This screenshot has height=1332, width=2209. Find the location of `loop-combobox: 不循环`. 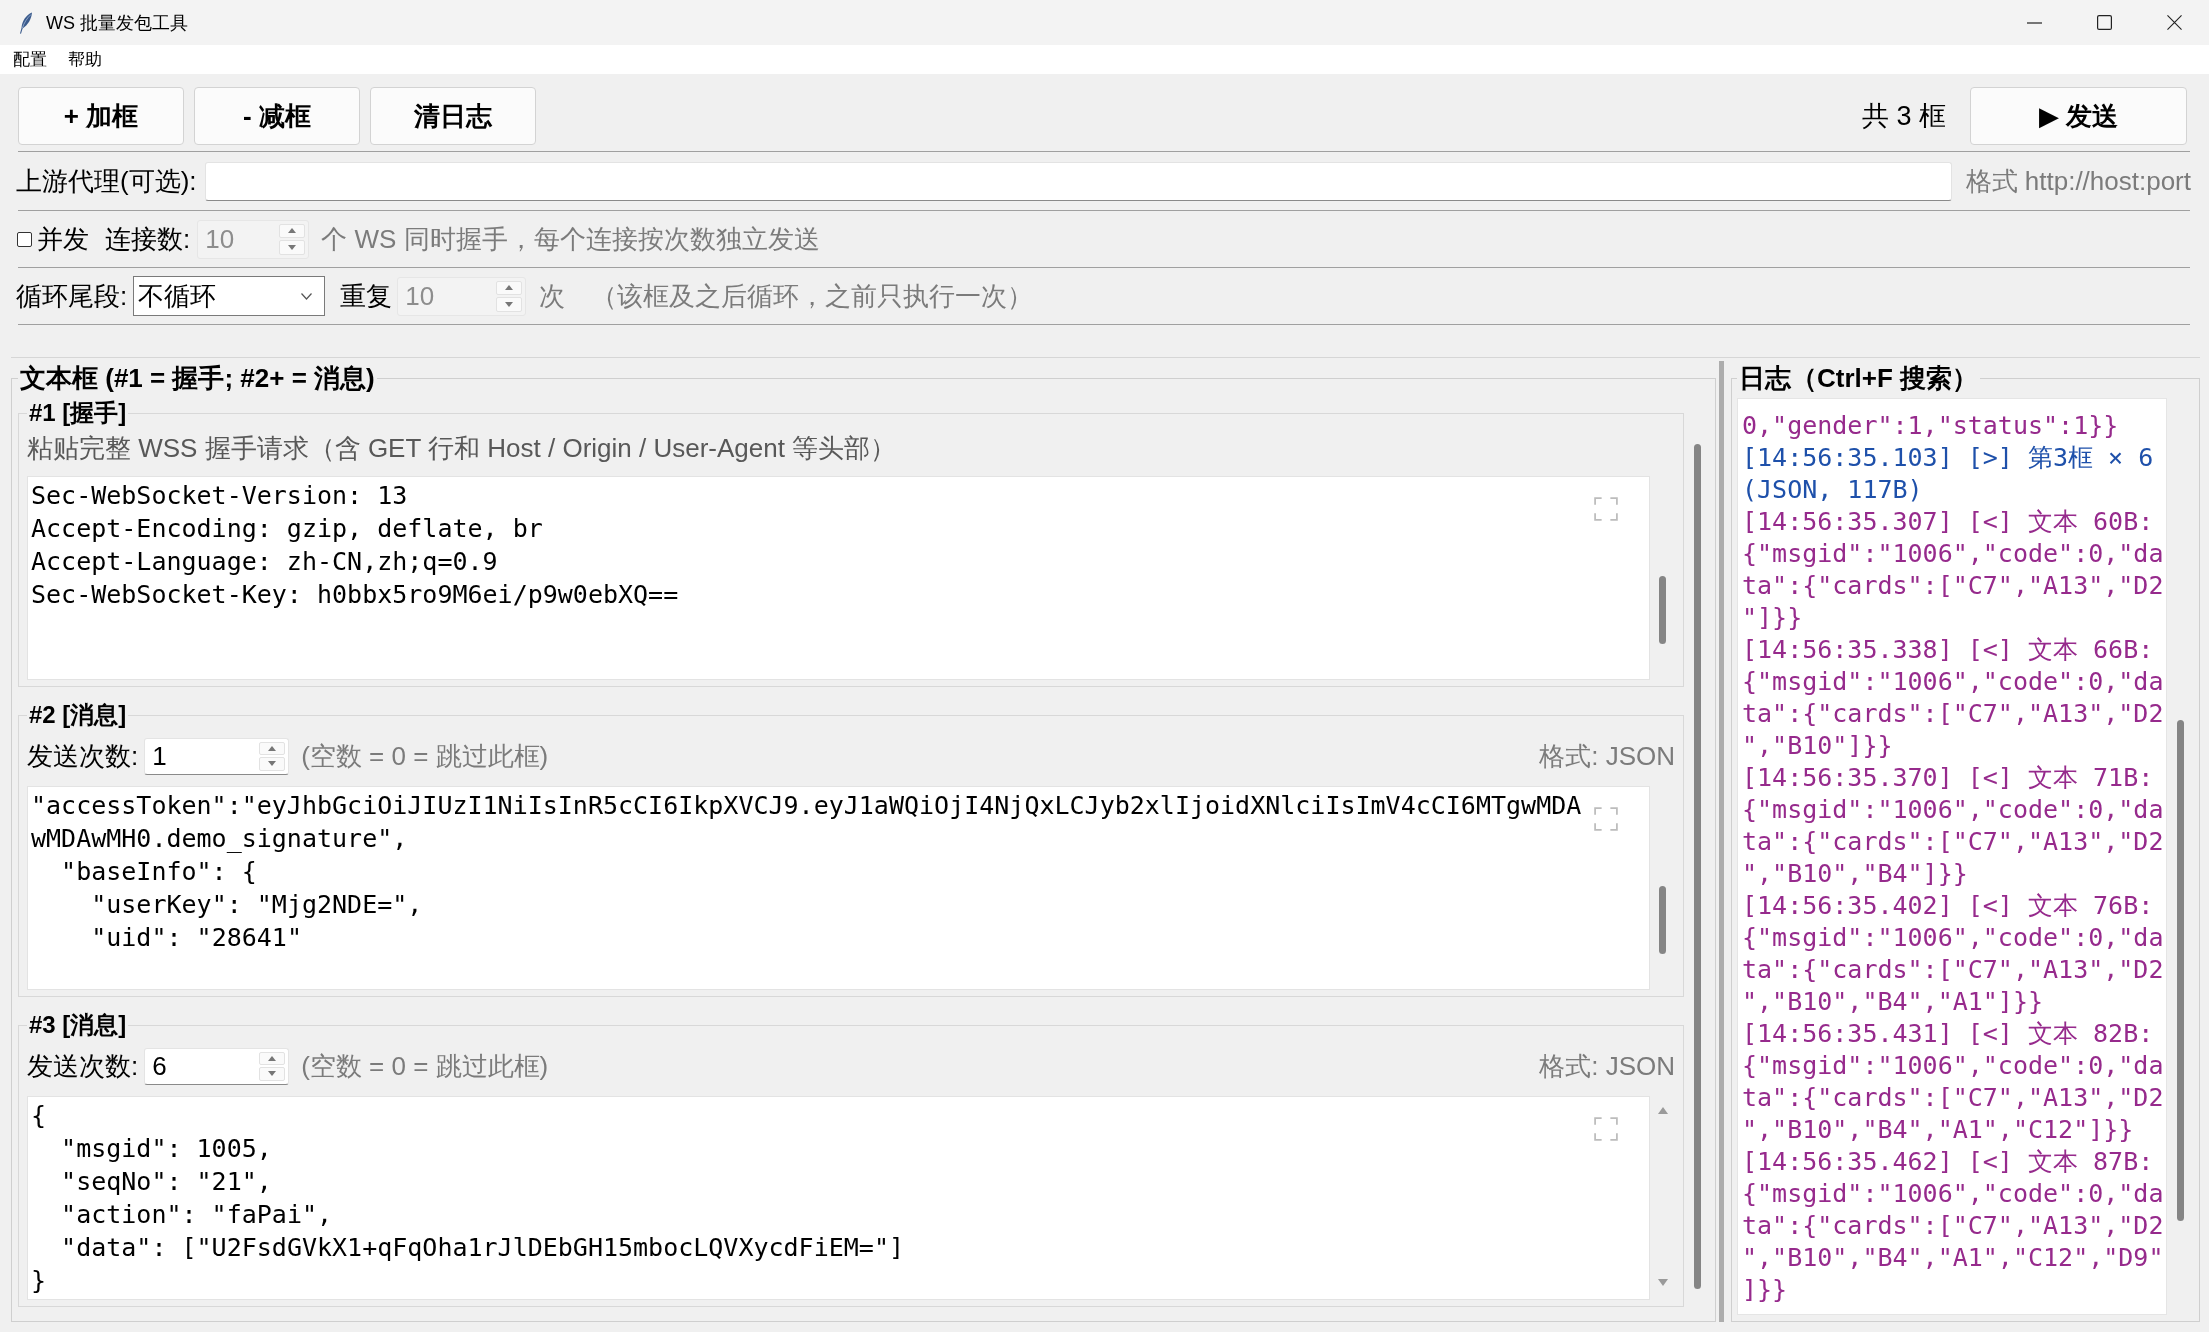

loop-combobox: 不循环 is located at coordinates (229, 296).